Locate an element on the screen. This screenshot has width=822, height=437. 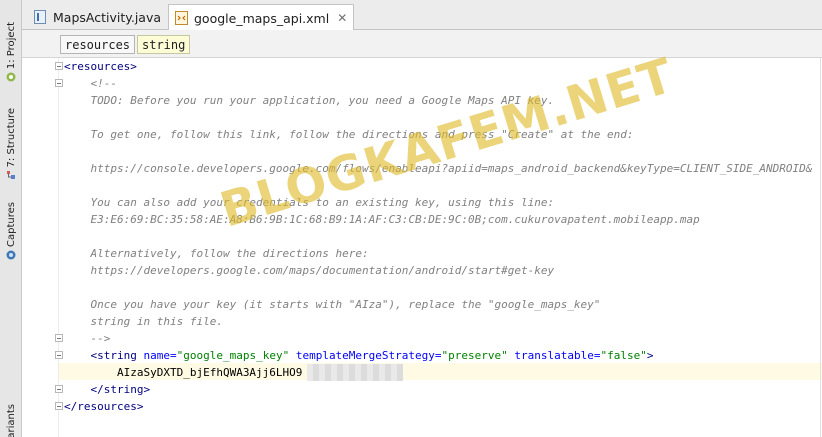
right-margin-guide is located at coordinates (820, 247).